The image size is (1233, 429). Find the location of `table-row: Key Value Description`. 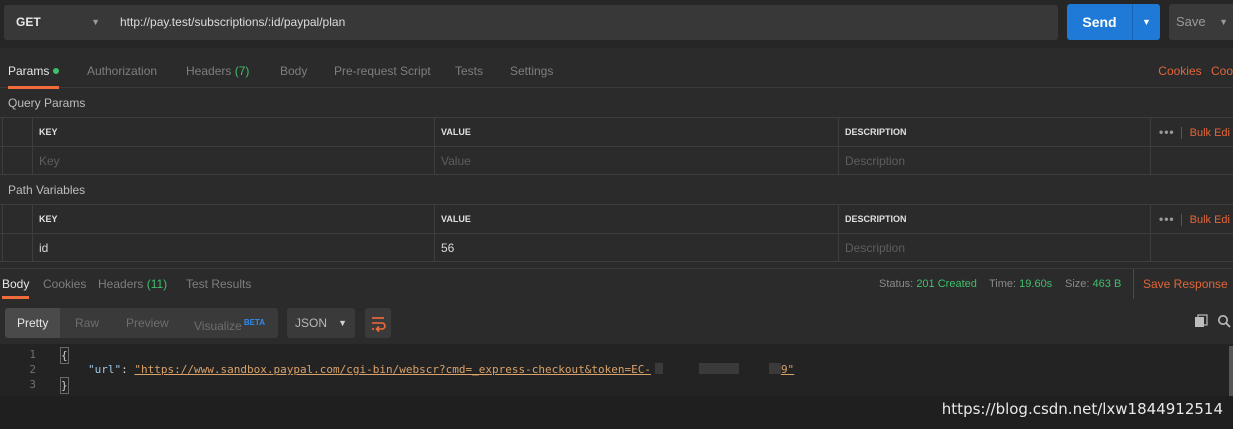

table-row: Key Value Description is located at coordinates (616, 160).